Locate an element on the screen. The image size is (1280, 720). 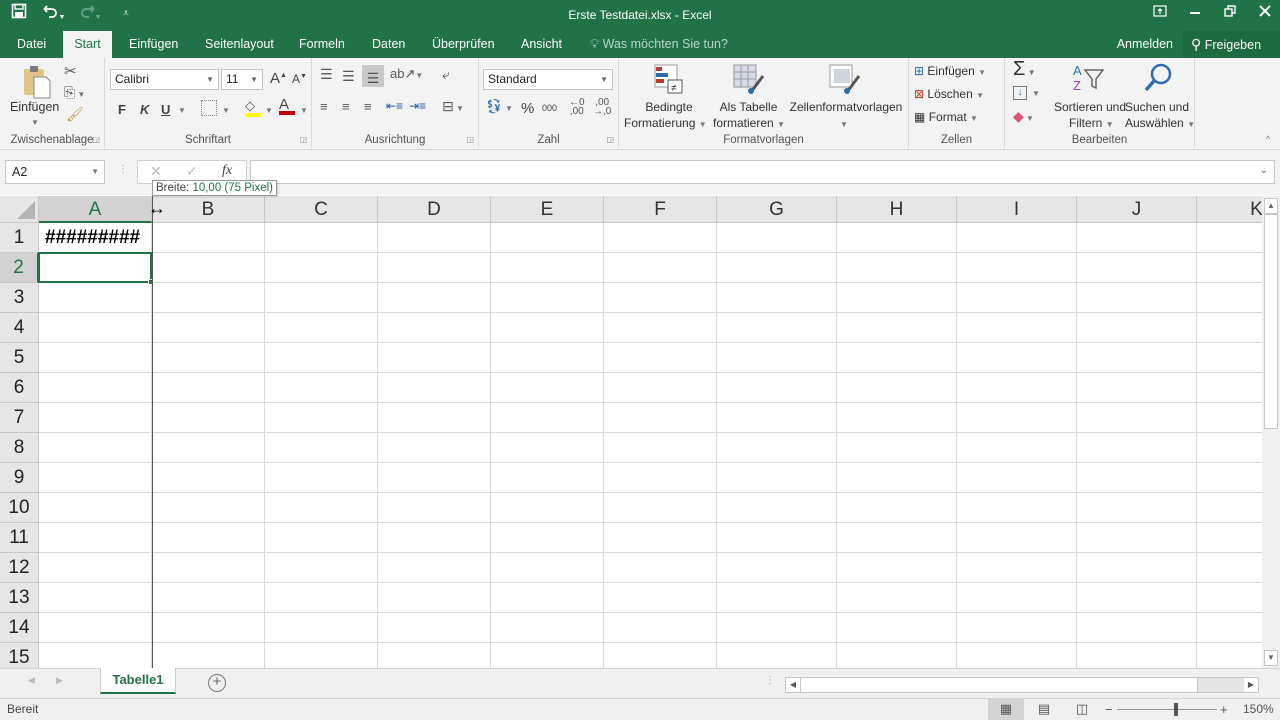
cell-d6 is located at coordinates (434, 388).